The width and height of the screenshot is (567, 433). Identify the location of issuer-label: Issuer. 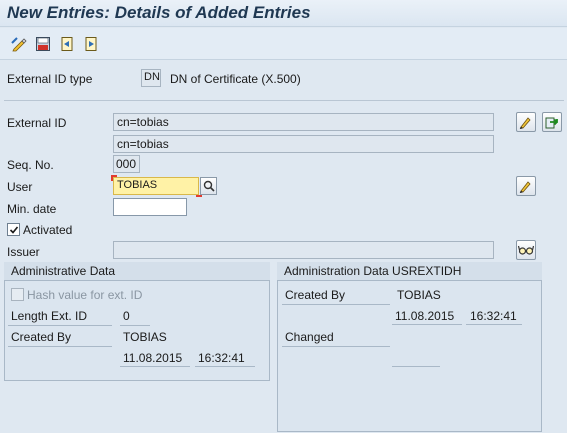
(23, 252).